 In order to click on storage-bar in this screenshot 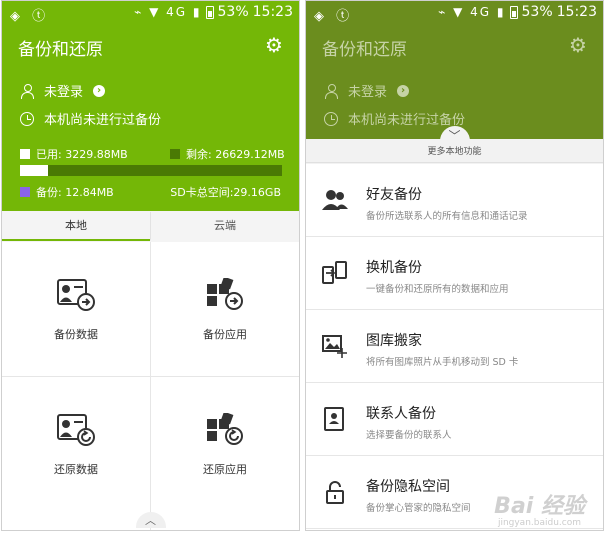, I will do `click(151, 170)`.